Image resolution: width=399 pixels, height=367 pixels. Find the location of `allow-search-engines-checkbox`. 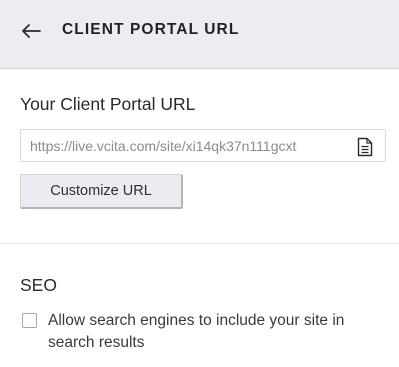

allow-search-engines-checkbox is located at coordinates (29, 320).